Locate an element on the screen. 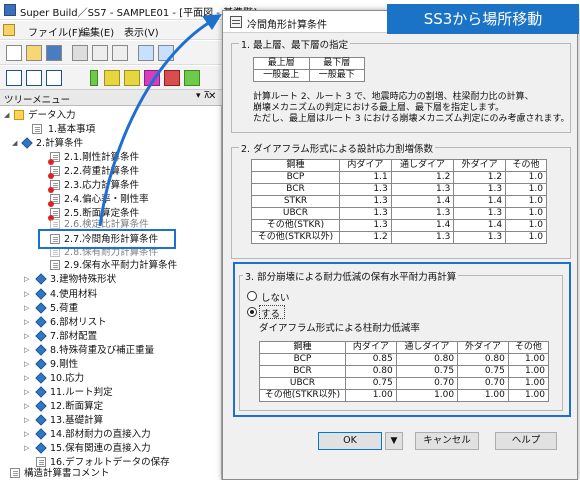  cancel-button: キャンセル is located at coordinates (447, 441).